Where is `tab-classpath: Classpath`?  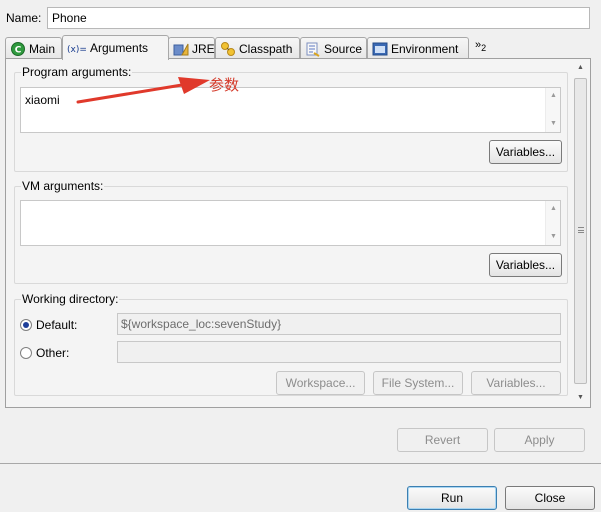 tab-classpath: Classpath is located at coordinates (257, 48).